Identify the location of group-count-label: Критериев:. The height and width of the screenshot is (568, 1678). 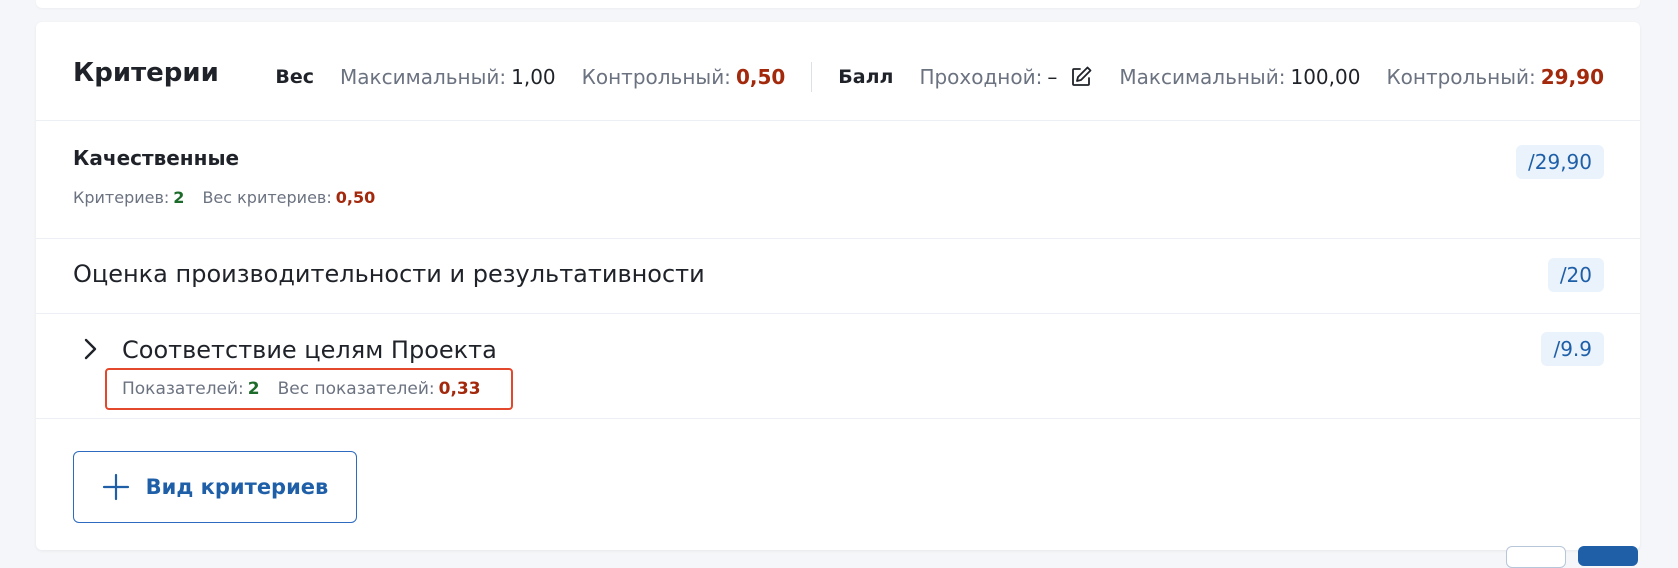
(121, 197).